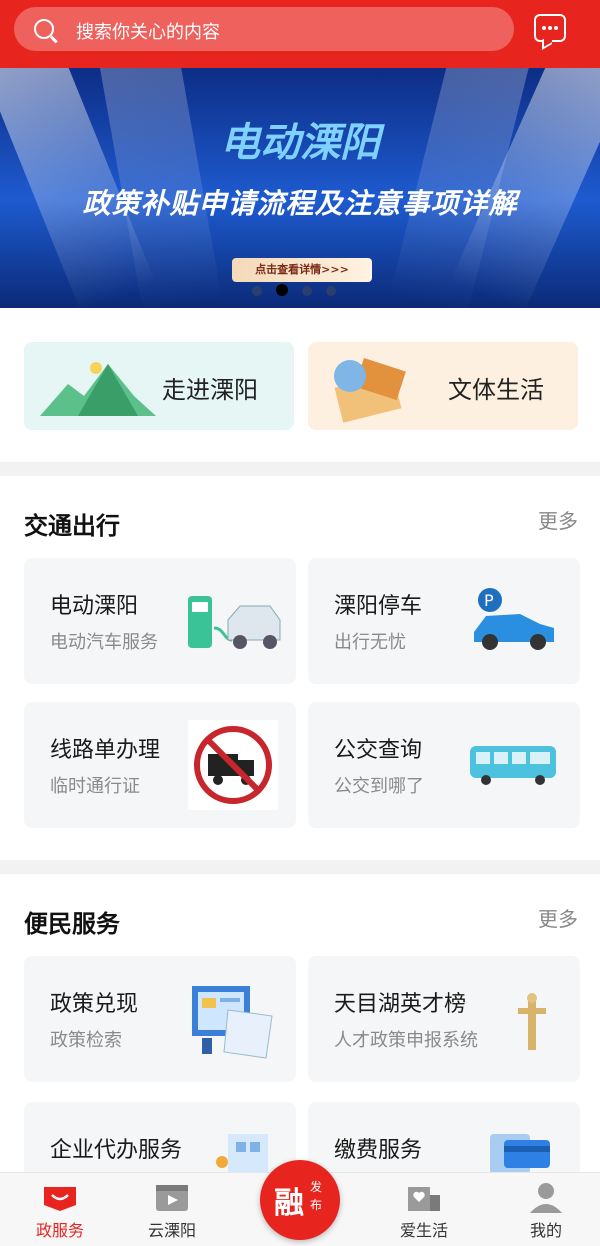  Describe the element at coordinates (289, 1203) in the screenshot. I see `center-main-glyph: 融` at that location.